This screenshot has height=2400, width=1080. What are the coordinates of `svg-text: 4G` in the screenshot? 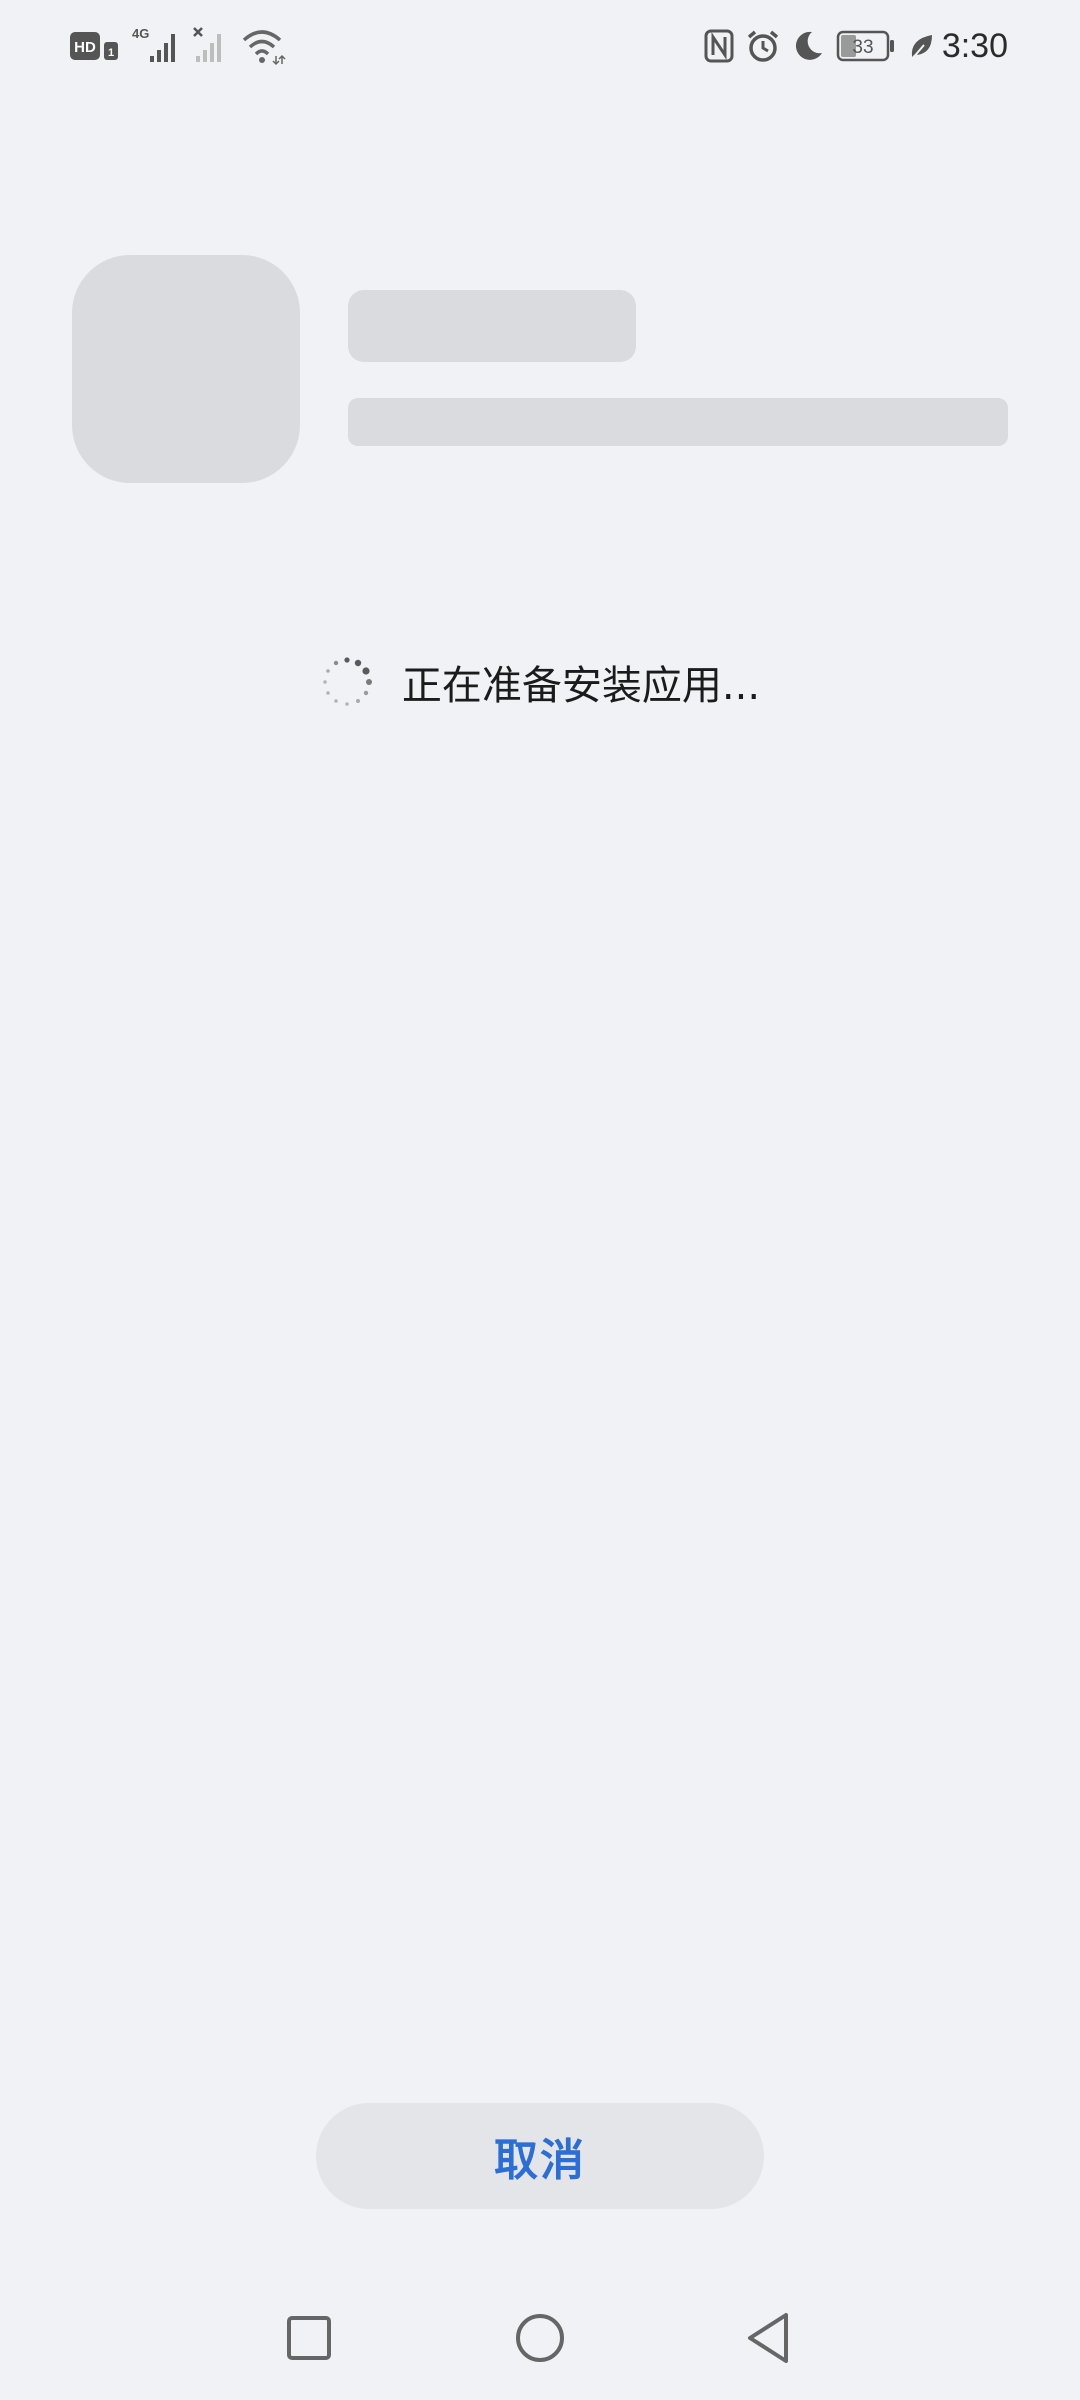 It's located at (140, 33).